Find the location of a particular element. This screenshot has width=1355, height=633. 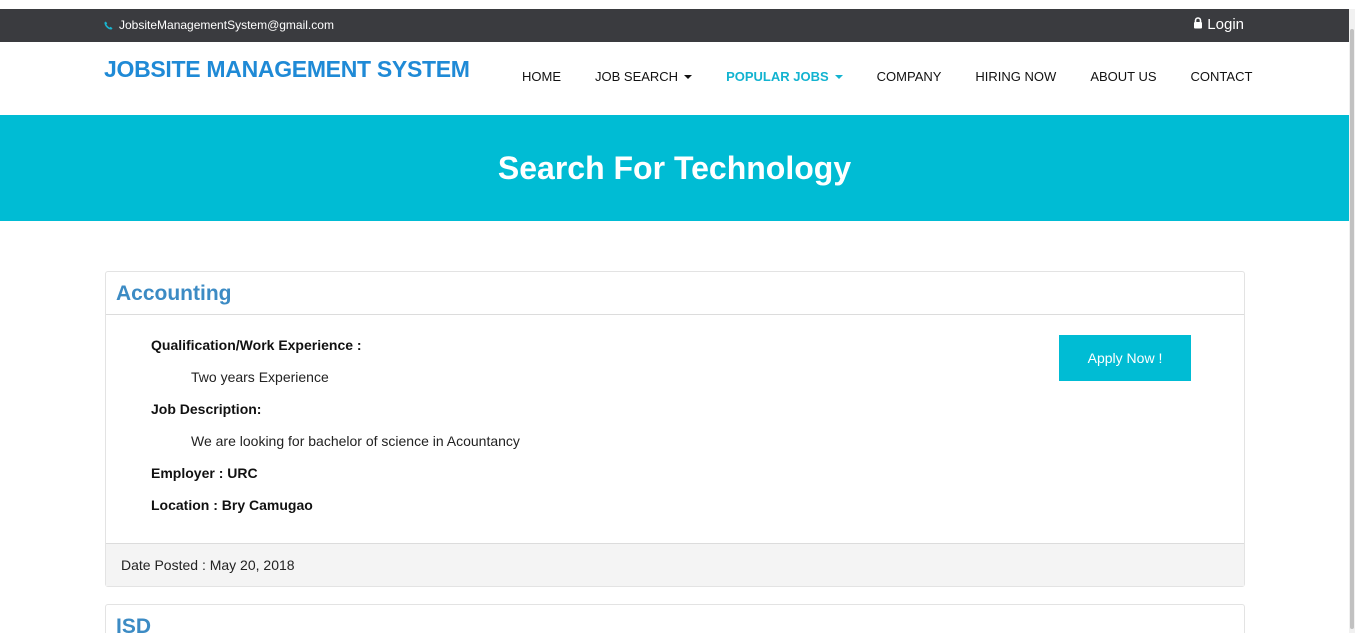

description-label: Job Description: is located at coordinates (206, 409).